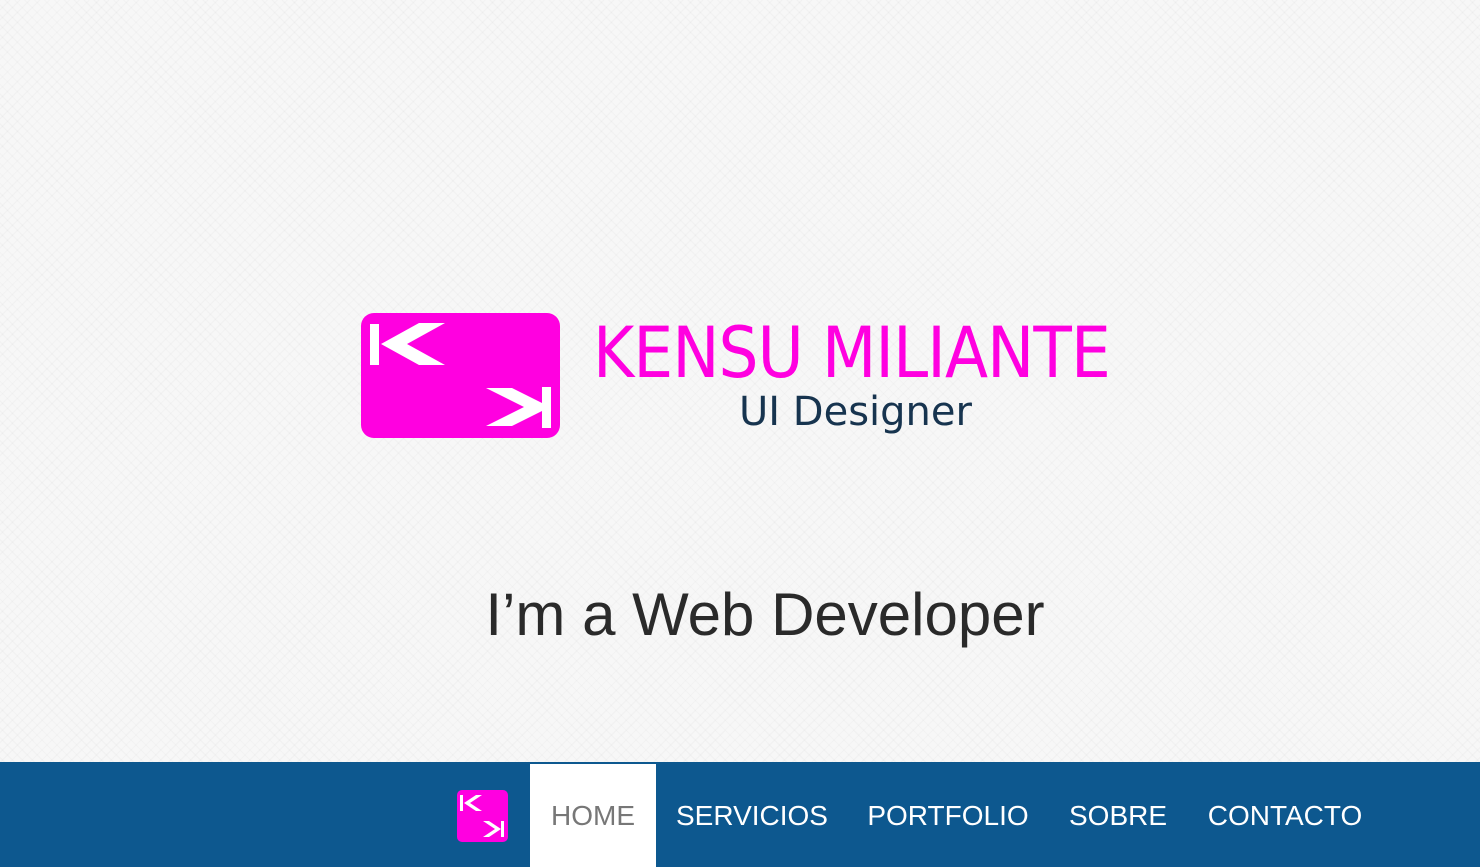 Image resolution: width=1480 pixels, height=867 pixels. I want to click on nav-item-contacto: CONTACTO, so click(1285, 815).